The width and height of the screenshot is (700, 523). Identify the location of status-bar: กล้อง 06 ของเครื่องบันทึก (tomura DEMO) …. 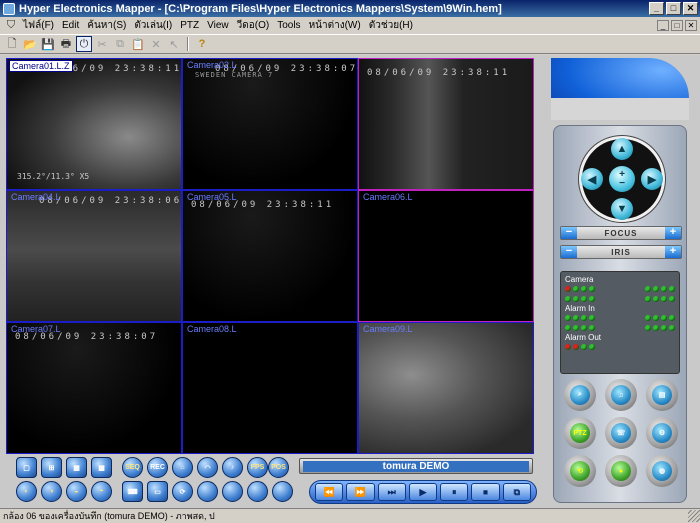
(350, 515).